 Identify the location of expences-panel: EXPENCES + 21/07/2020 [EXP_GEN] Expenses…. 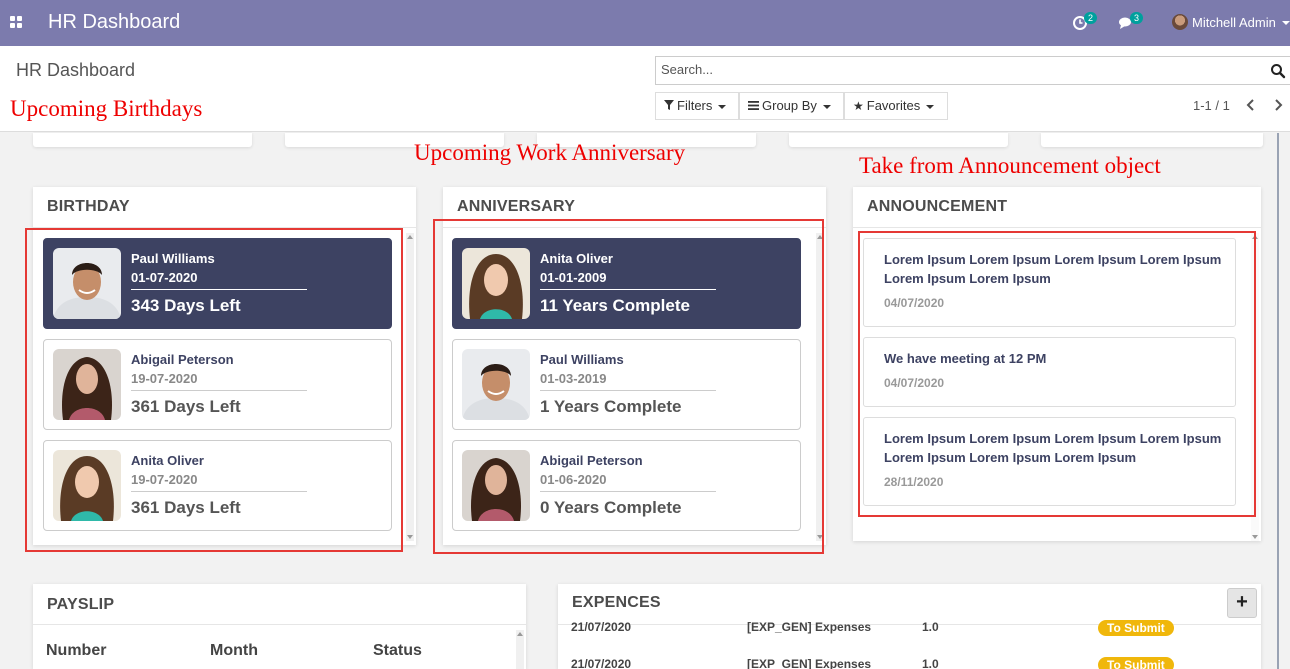
(909, 626).